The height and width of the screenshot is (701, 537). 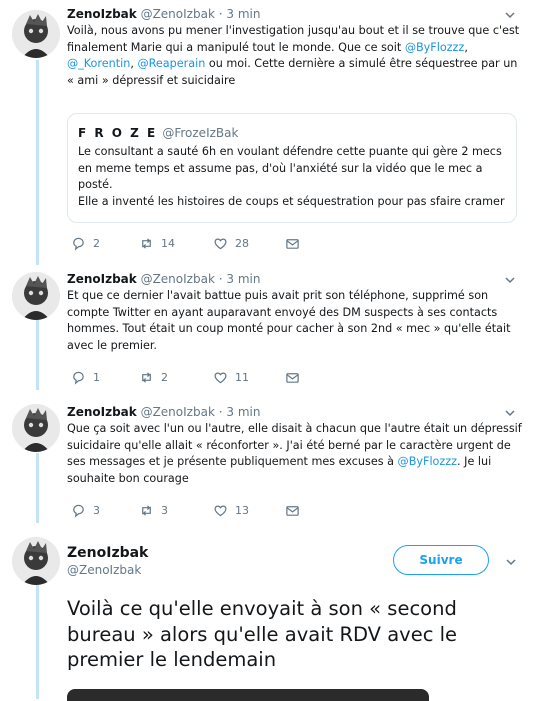 I want to click on like-count: 28, so click(x=242, y=243).